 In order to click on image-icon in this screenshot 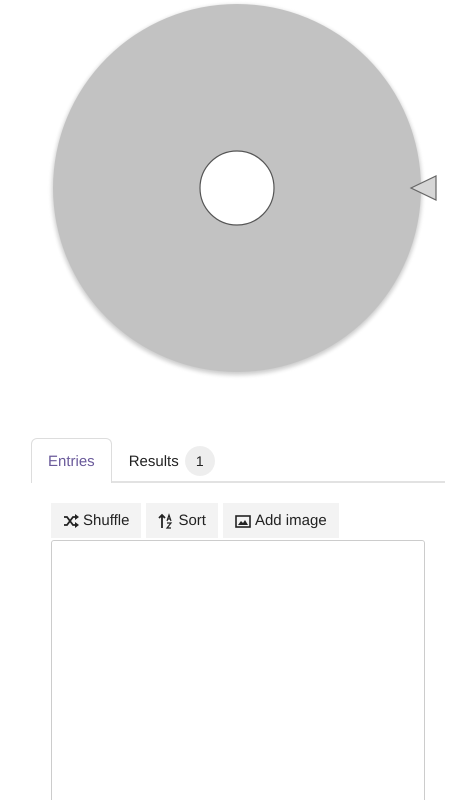, I will do `click(242, 520)`.